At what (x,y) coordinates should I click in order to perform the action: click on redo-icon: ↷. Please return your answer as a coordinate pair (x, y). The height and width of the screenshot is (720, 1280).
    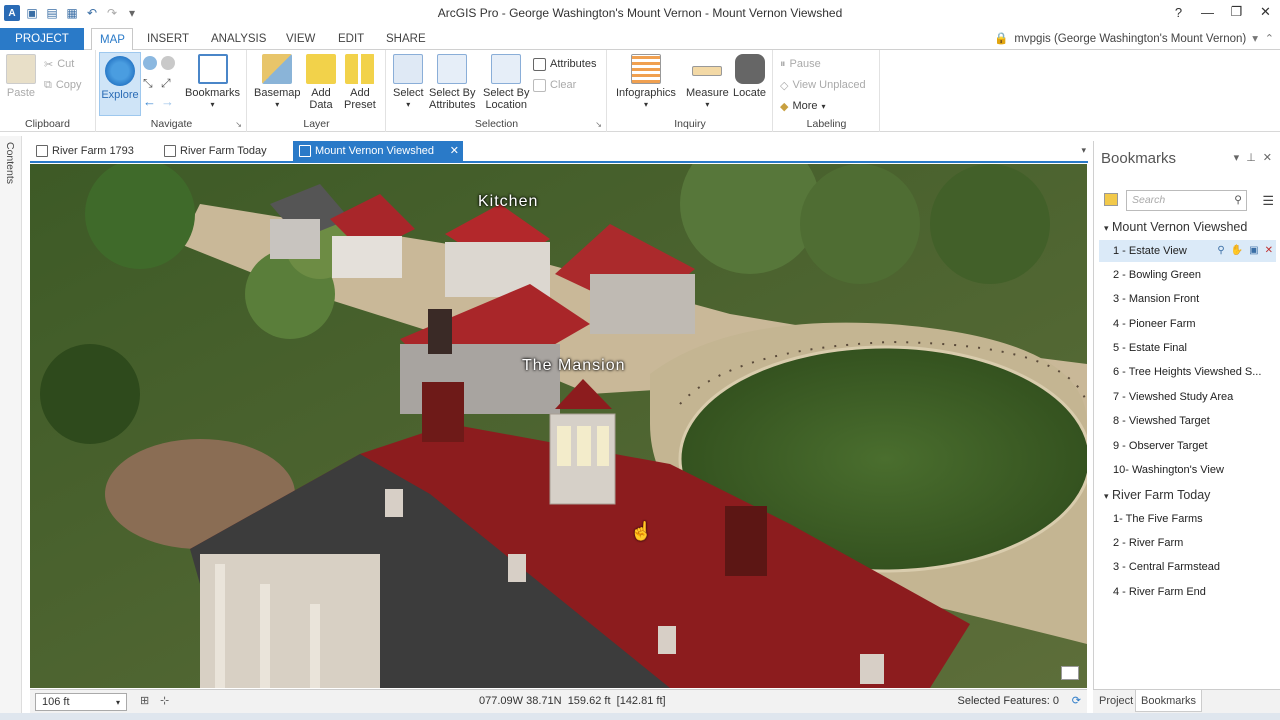
    Looking at the image, I should click on (112, 13).